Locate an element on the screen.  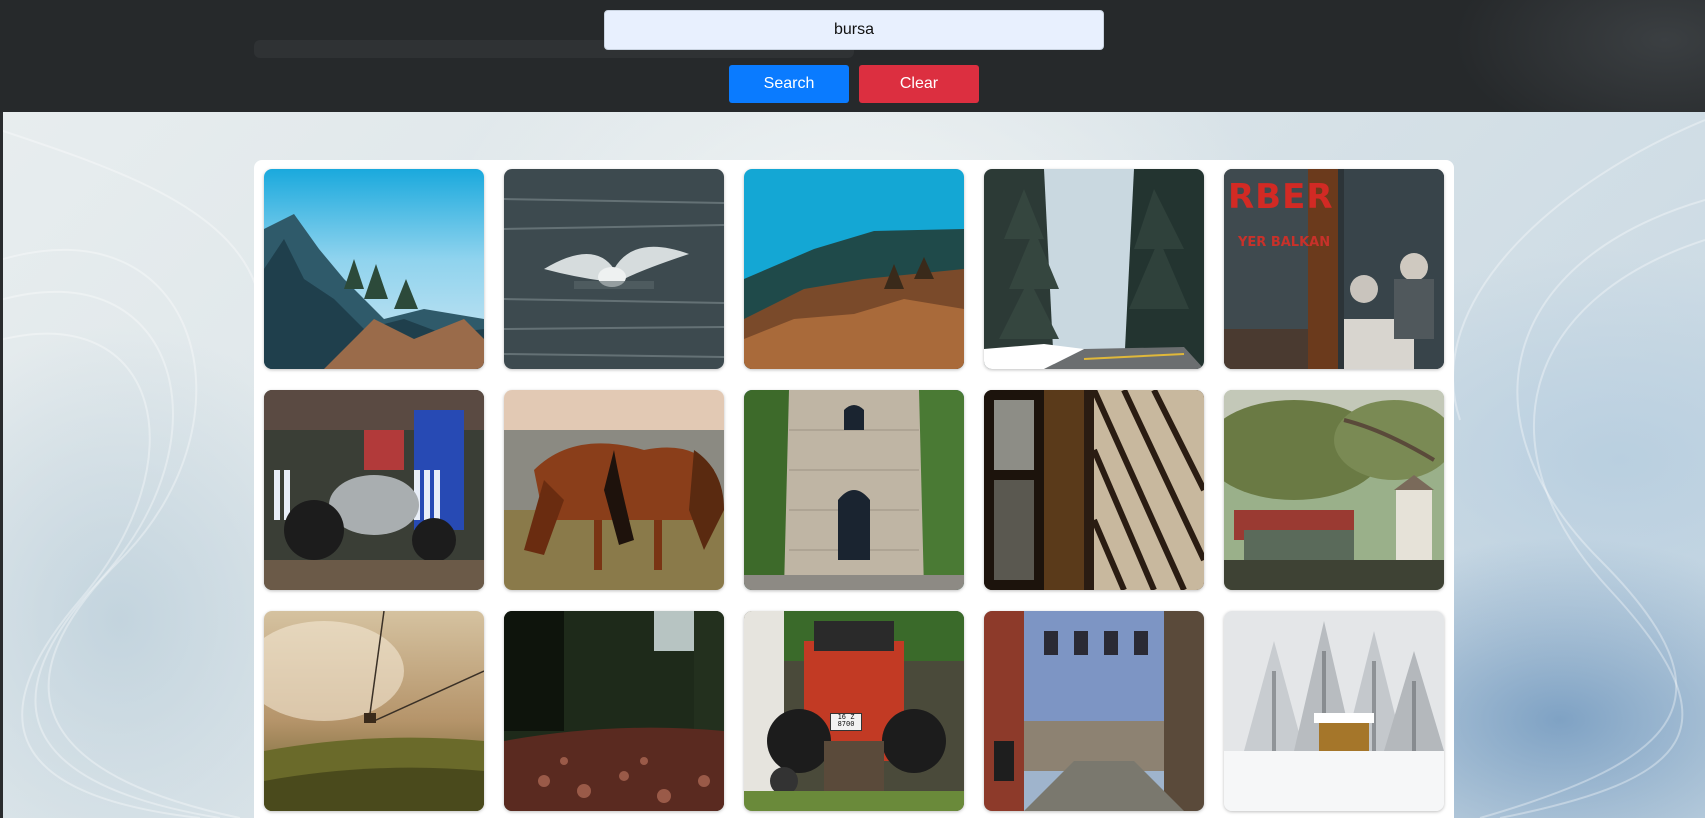
gallery-image-snow-cabin is located at coordinates (1334, 711).